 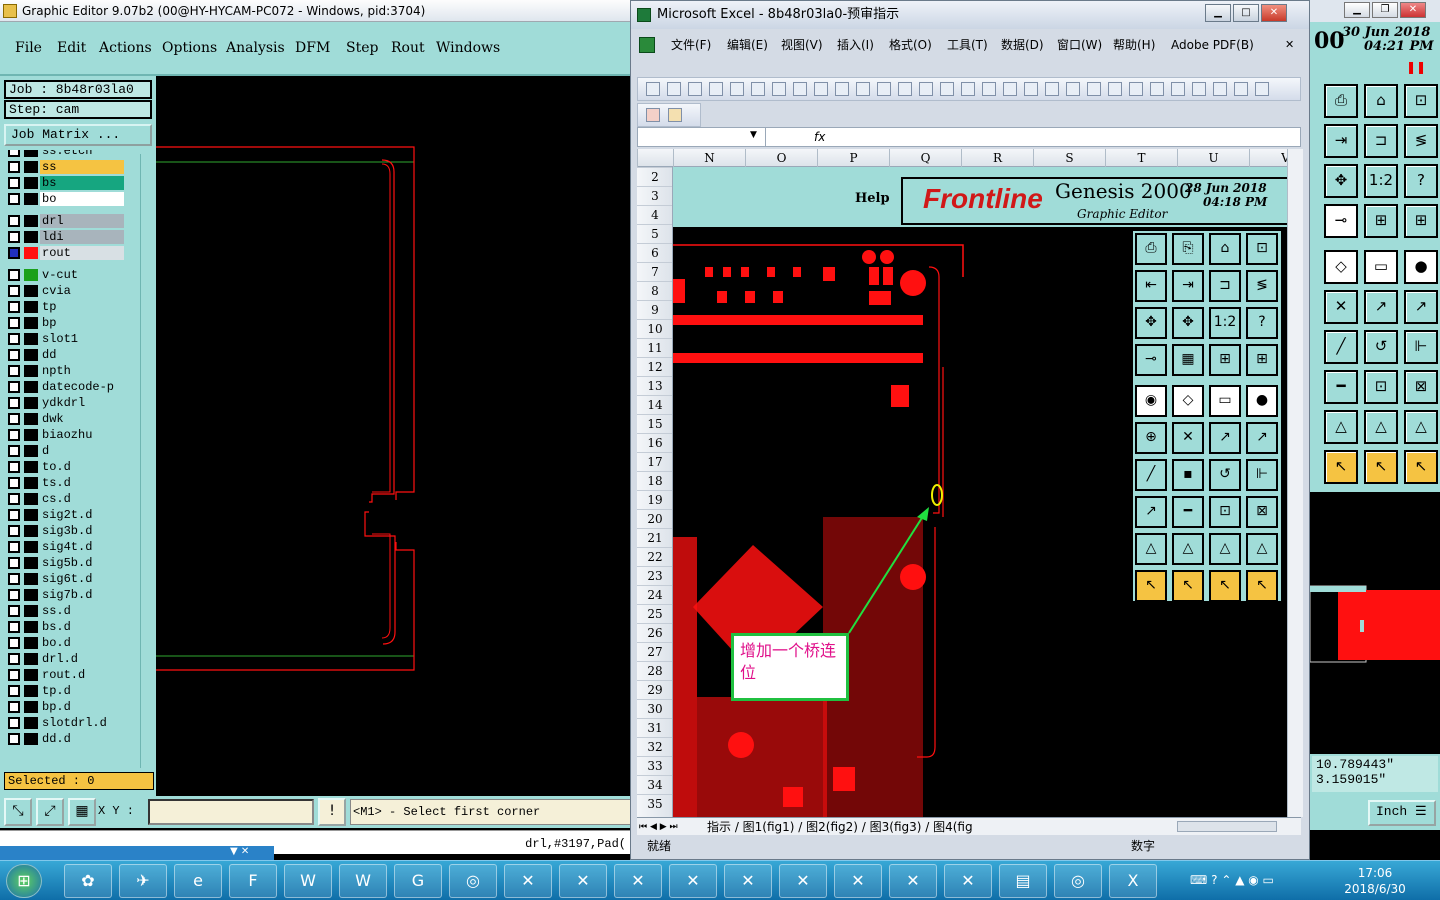 I want to click on alert-button: !, so click(x=332, y=812).